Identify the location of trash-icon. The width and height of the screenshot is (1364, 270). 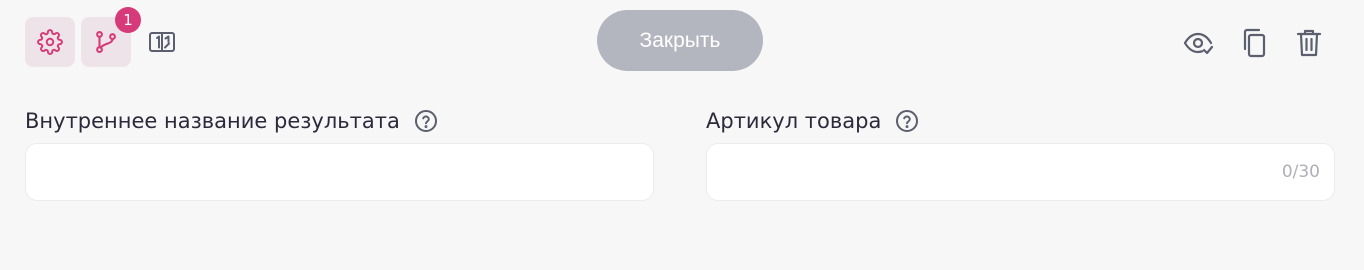
(1309, 43).